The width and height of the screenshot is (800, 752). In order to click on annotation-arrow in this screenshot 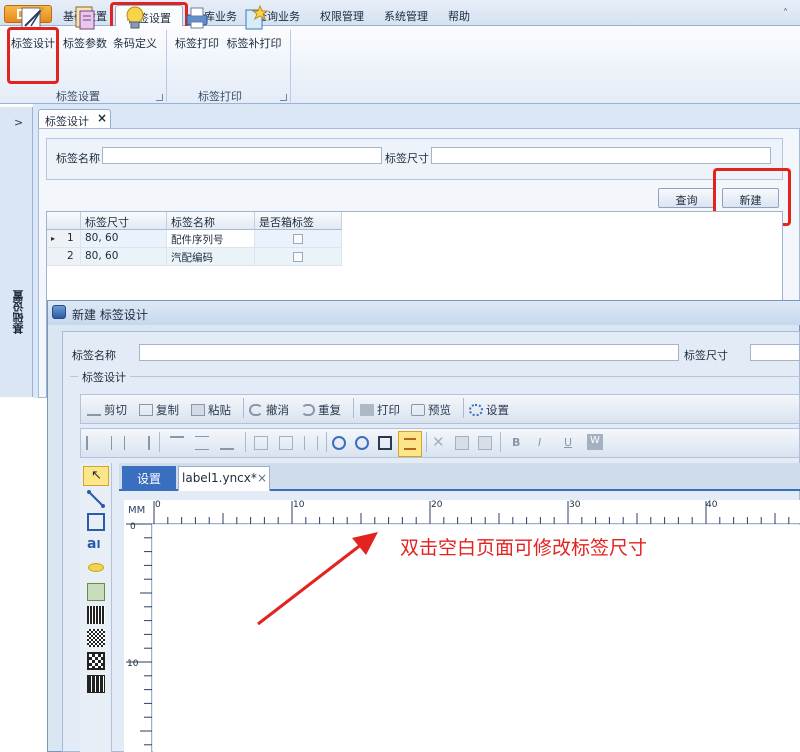, I will do `click(317, 579)`.